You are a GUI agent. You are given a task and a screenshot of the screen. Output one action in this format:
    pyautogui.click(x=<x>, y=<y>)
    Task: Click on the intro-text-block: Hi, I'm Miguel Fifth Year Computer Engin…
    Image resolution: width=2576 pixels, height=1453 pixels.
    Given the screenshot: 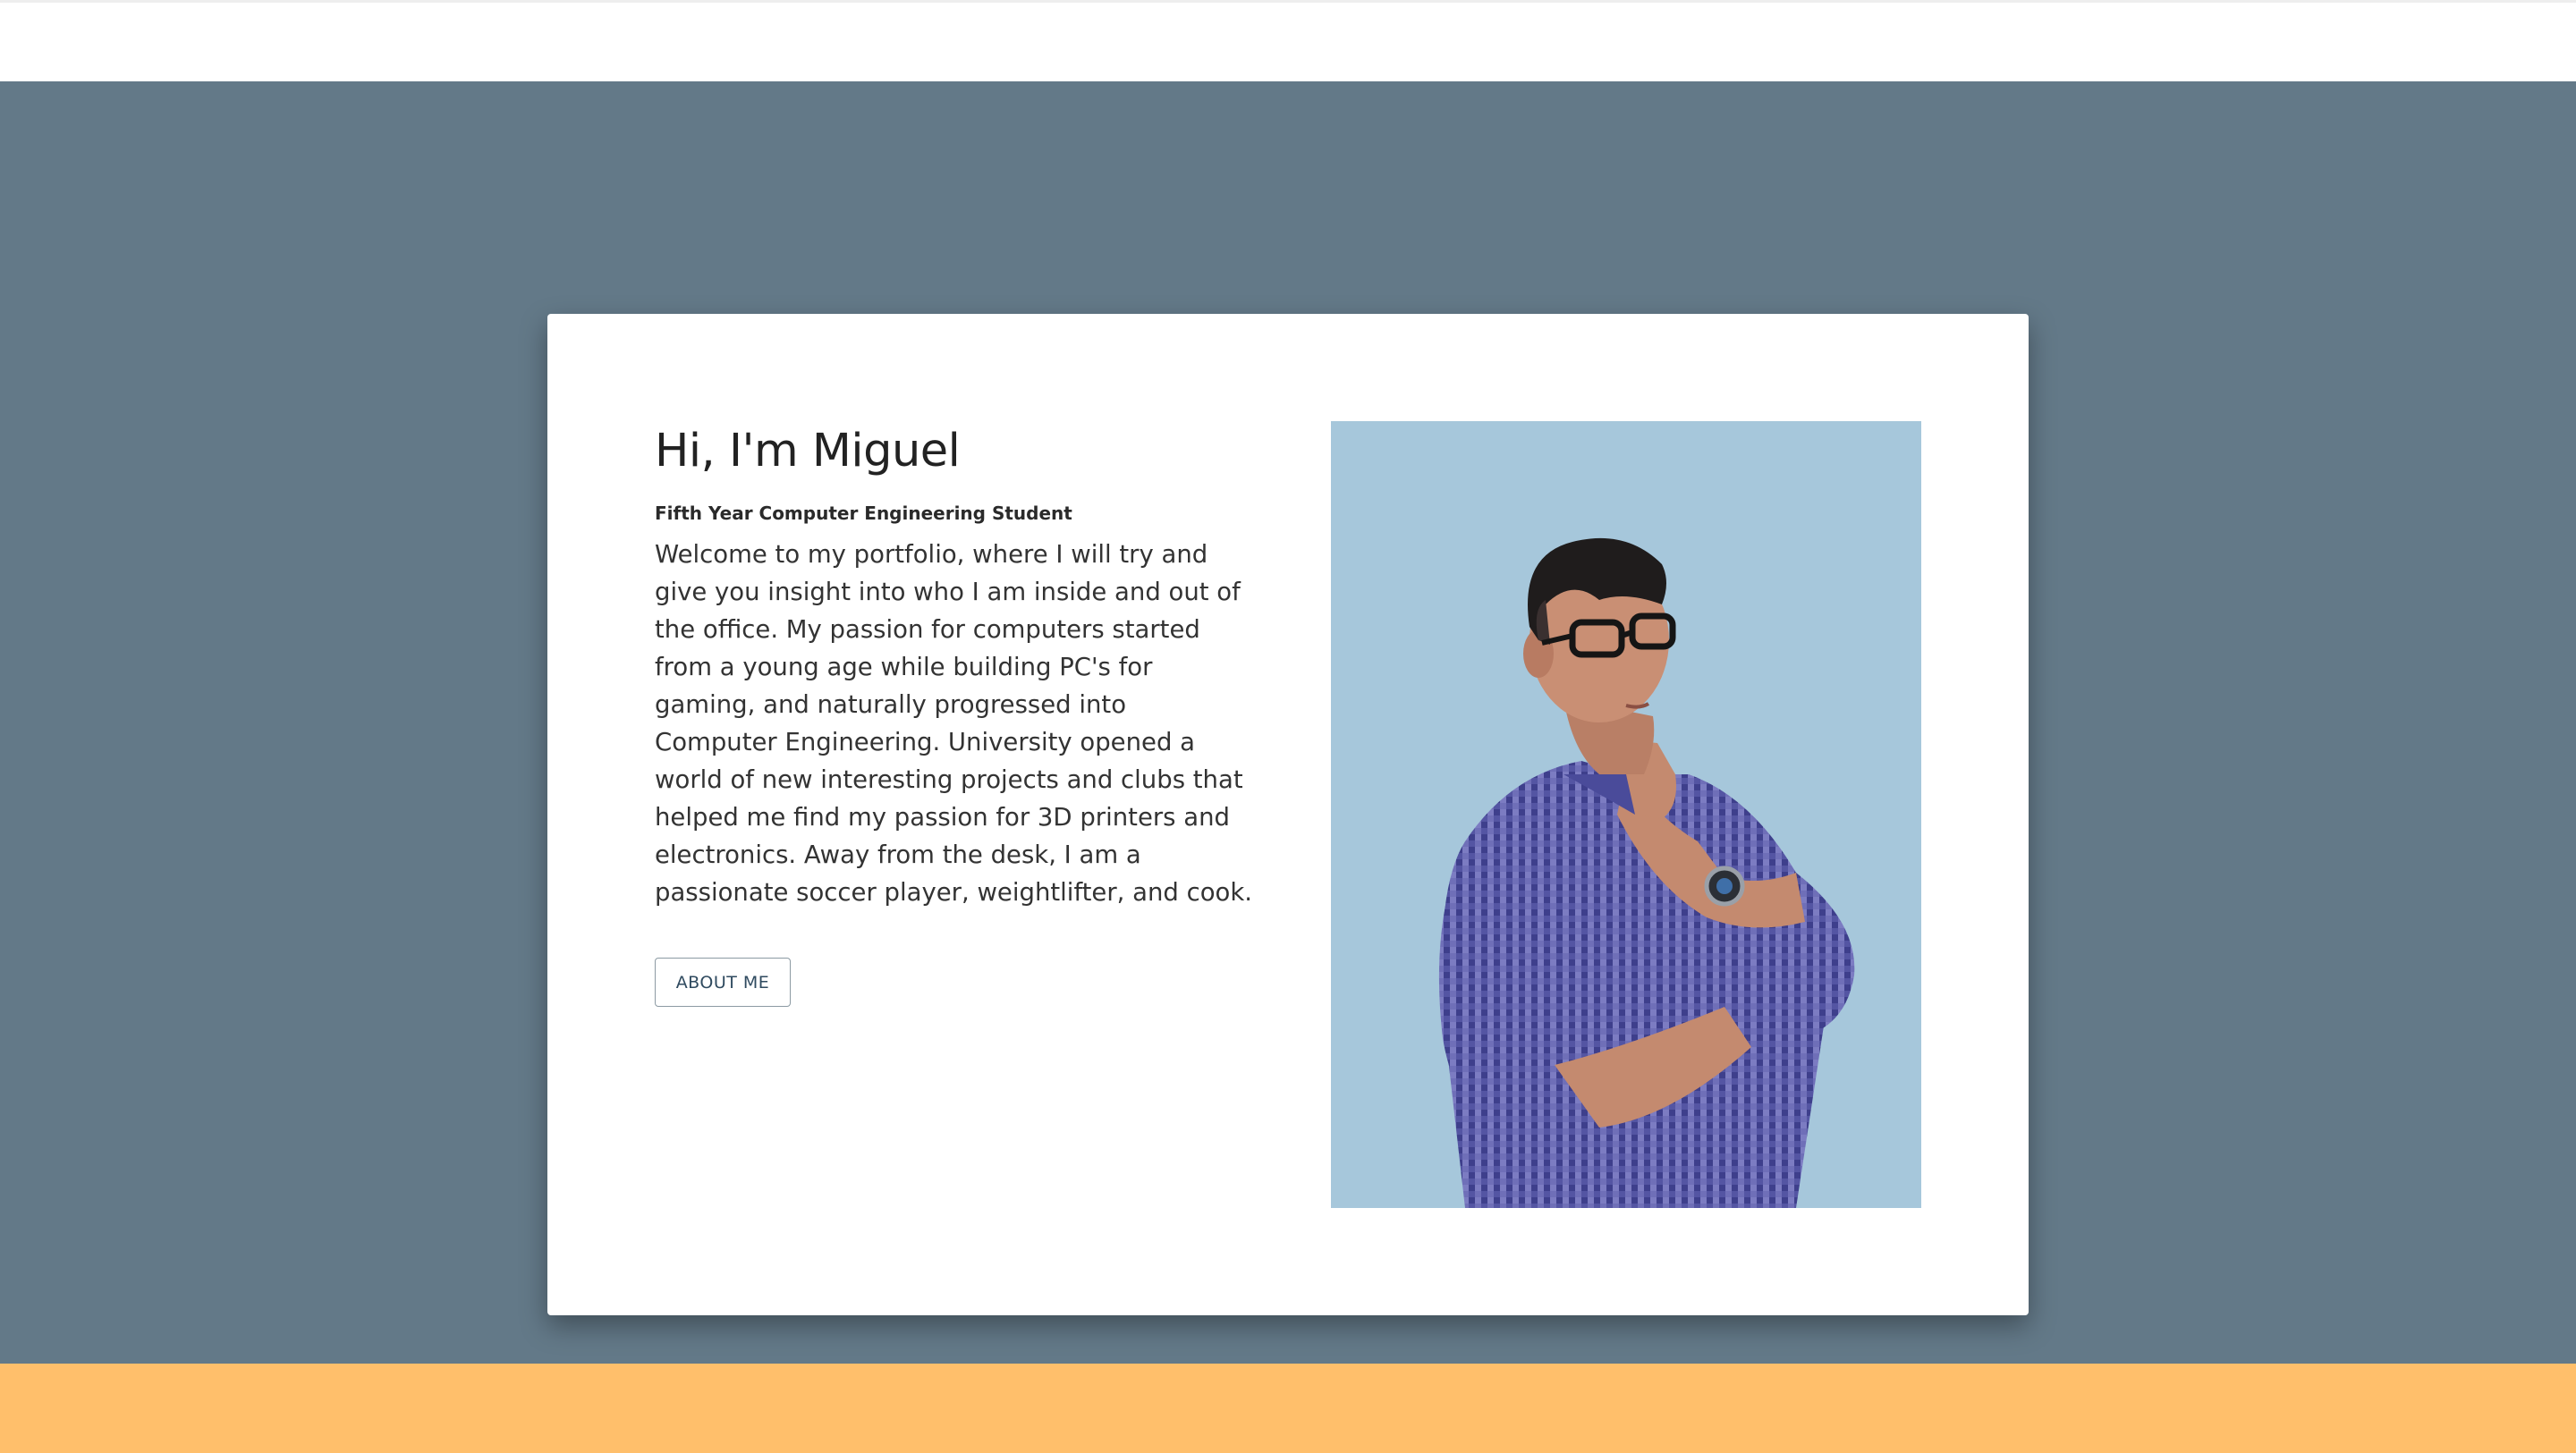 What is the action you would take?
    pyautogui.click(x=954, y=666)
    